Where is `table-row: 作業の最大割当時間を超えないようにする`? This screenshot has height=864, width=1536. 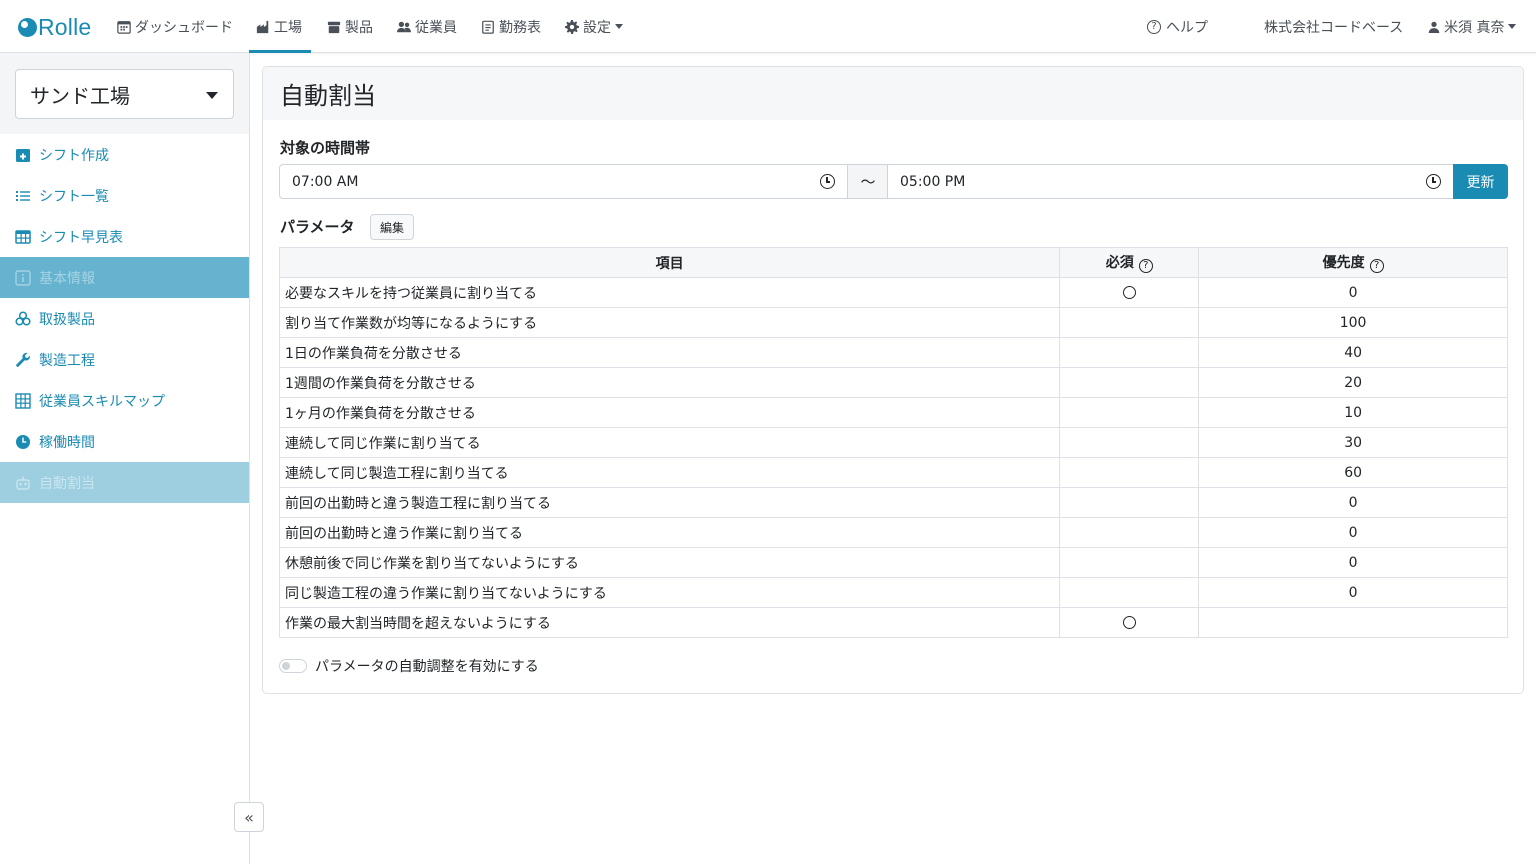
table-row: 作業の最大割当時間を超えないようにする is located at coordinates (893, 622).